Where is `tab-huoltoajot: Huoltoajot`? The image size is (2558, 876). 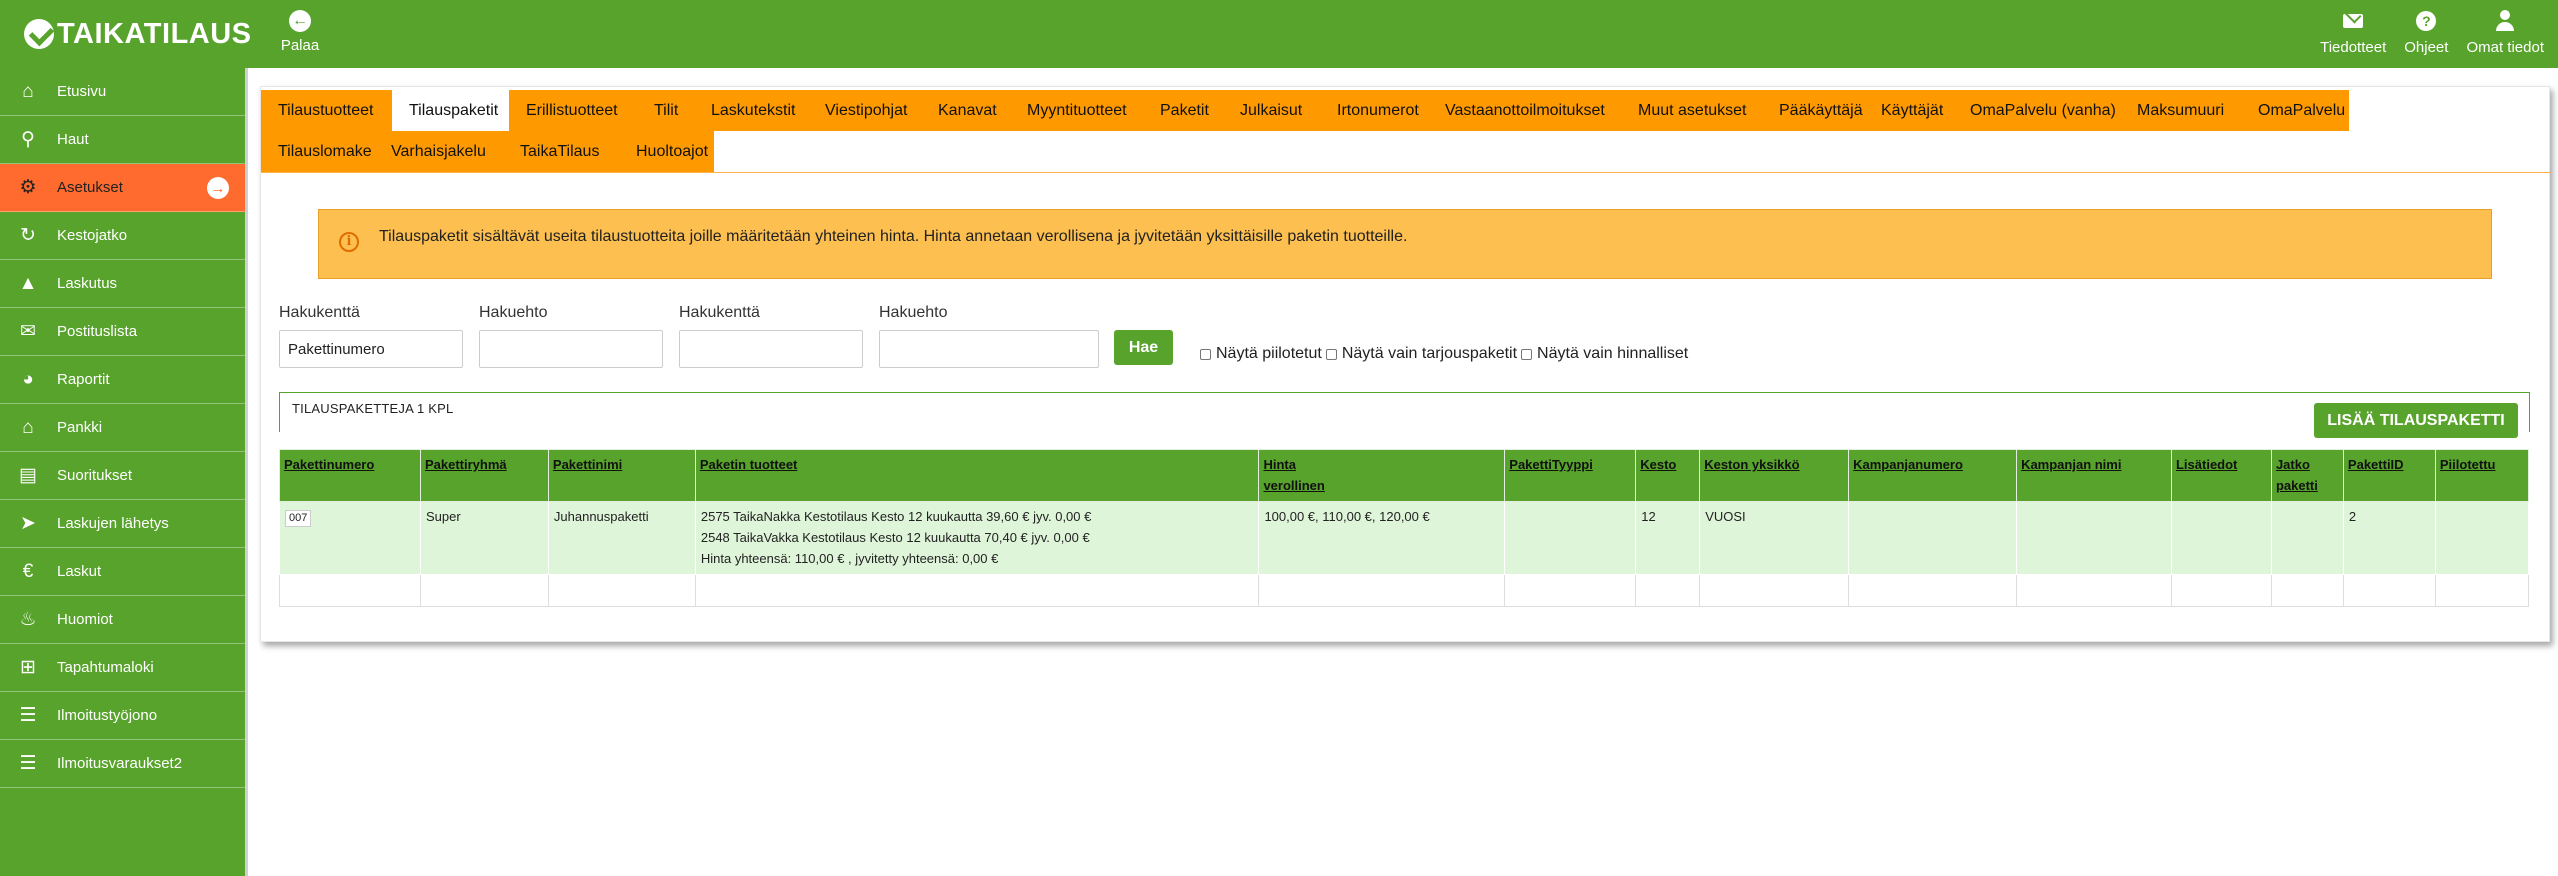 tab-huoltoajot: Huoltoajot is located at coordinates (666, 151).